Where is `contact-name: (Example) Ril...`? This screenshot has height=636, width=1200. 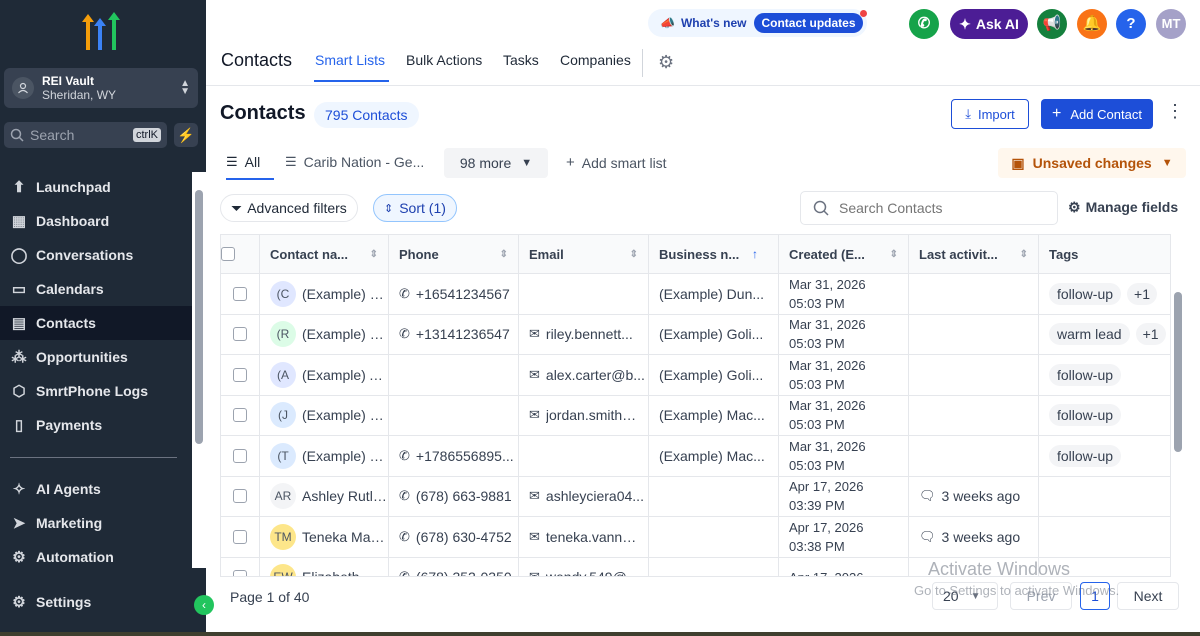 contact-name: (Example) Ril... is located at coordinates (345, 334).